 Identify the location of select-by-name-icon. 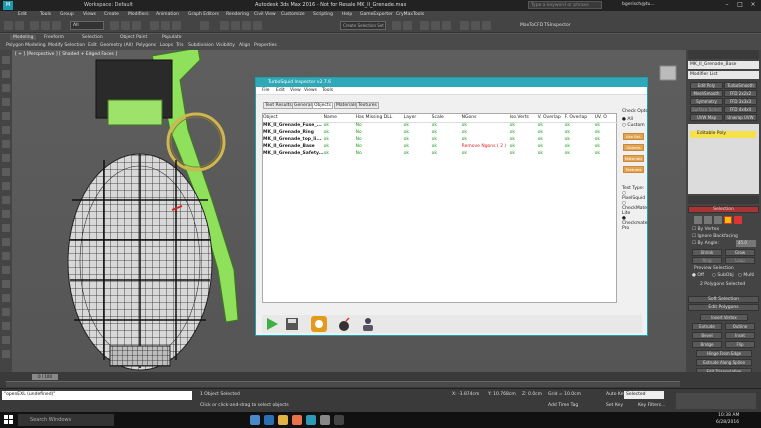
(125, 25).